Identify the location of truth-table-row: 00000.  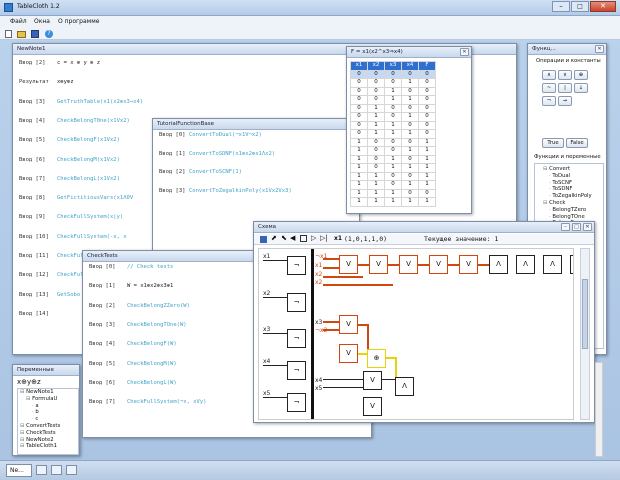
(393, 74).